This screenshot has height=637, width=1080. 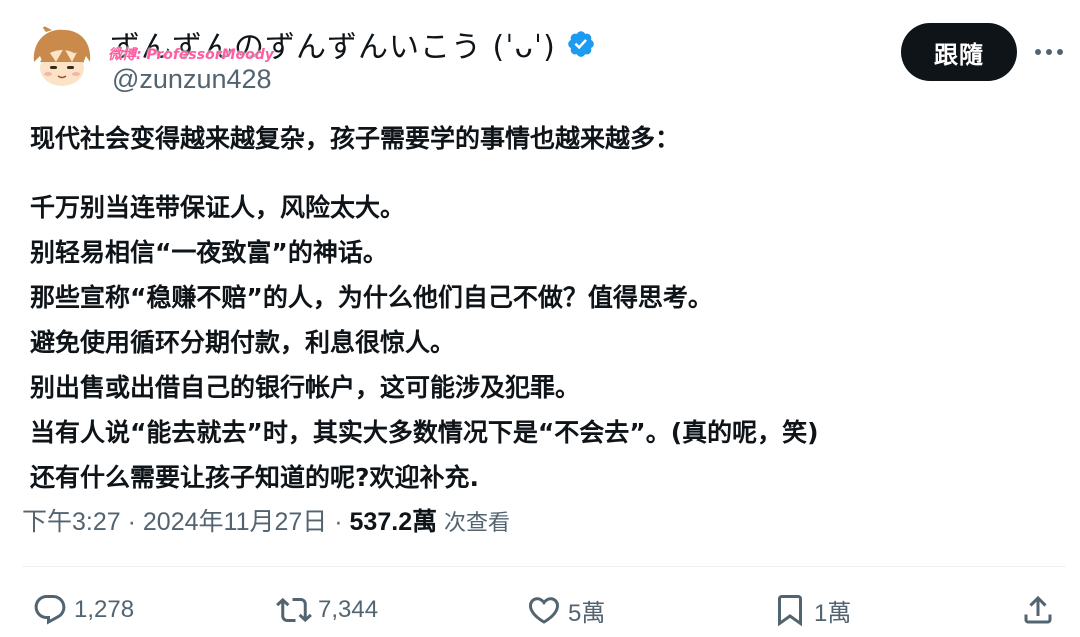 I want to click on verified-badge-icon, so click(x=580, y=44).